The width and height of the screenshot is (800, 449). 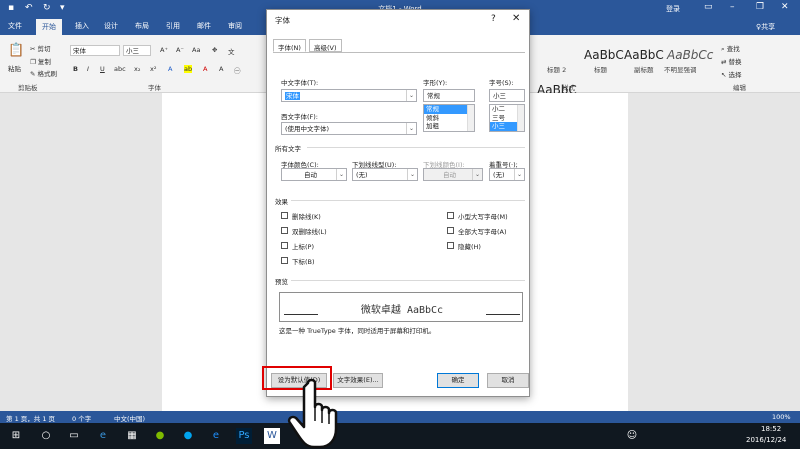 I want to click on find-label: 查找, so click(x=733, y=49).